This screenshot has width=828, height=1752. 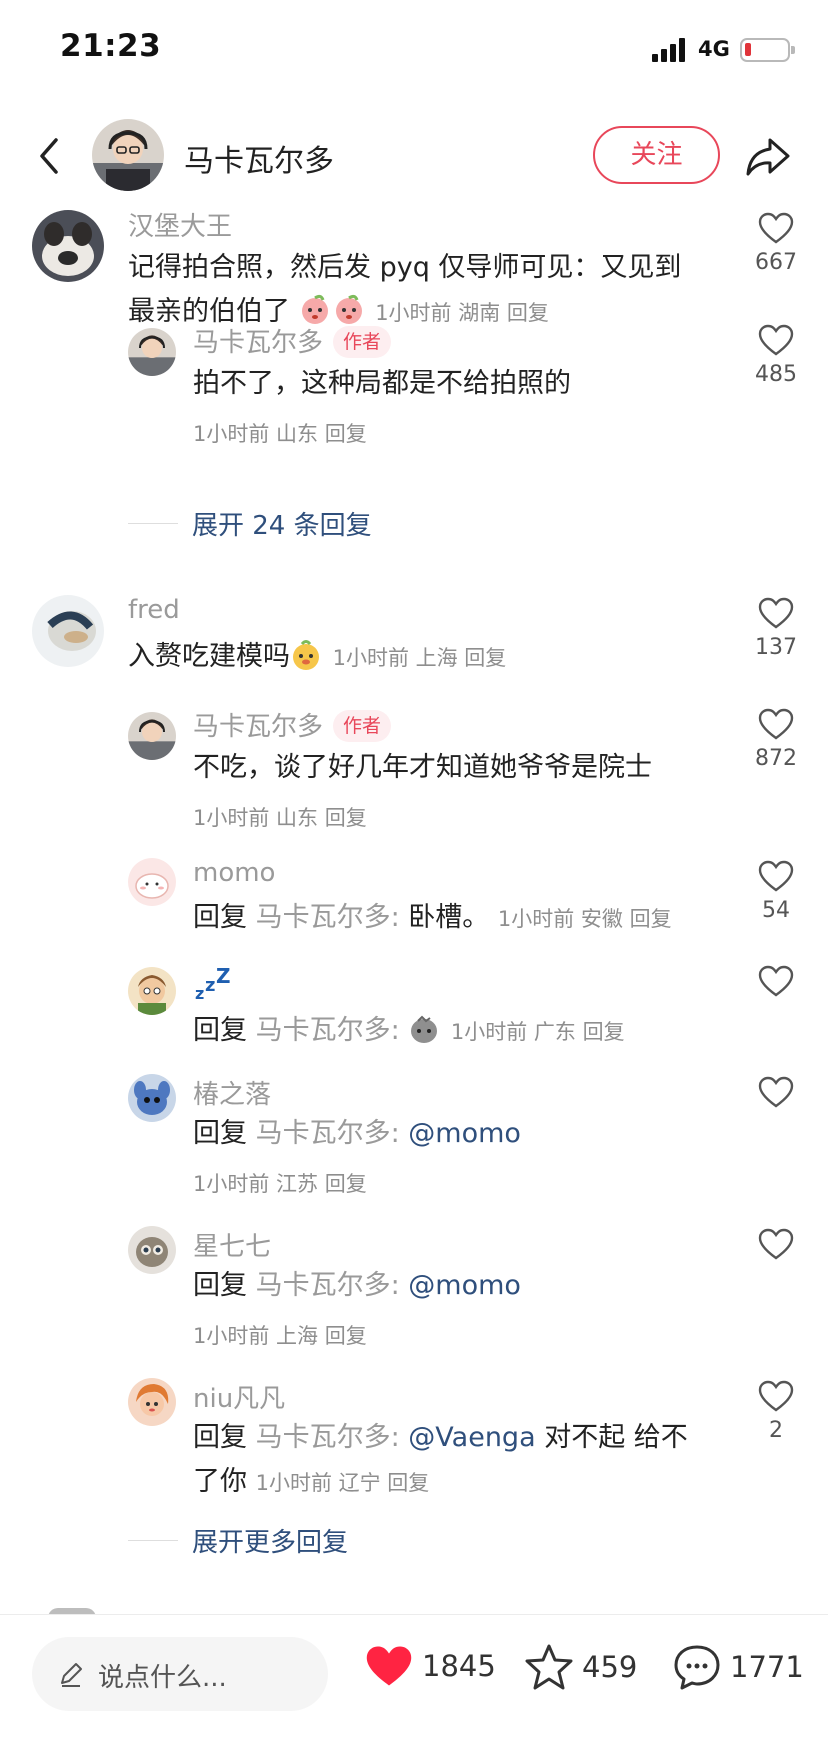 I want to click on comment-stat-button: 1771, so click(x=738, y=1667).